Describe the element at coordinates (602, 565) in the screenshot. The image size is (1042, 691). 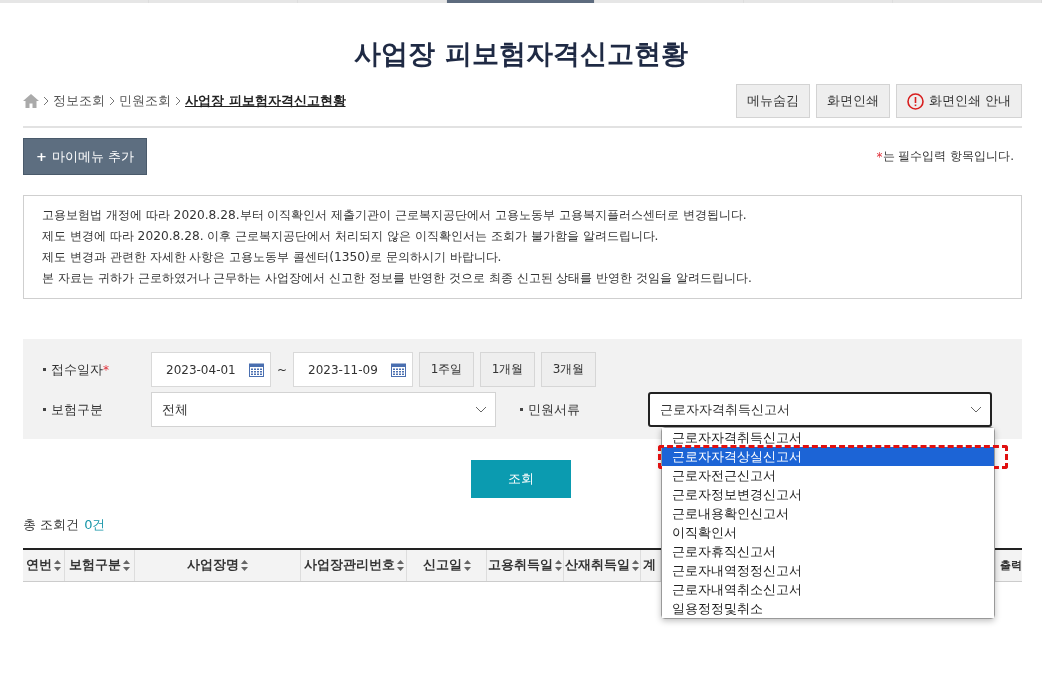
I see `column-header: 산재취득일` at that location.